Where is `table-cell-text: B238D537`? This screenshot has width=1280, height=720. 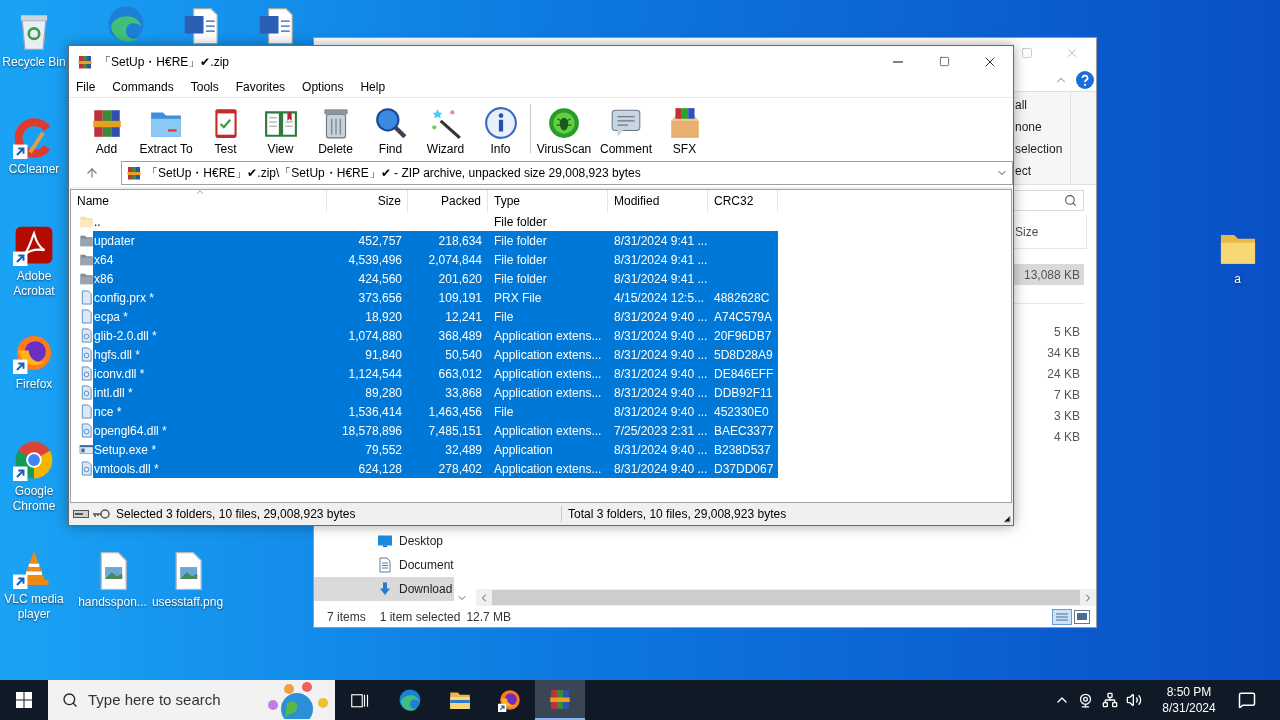
table-cell-text: B238D537 is located at coordinates (742, 450).